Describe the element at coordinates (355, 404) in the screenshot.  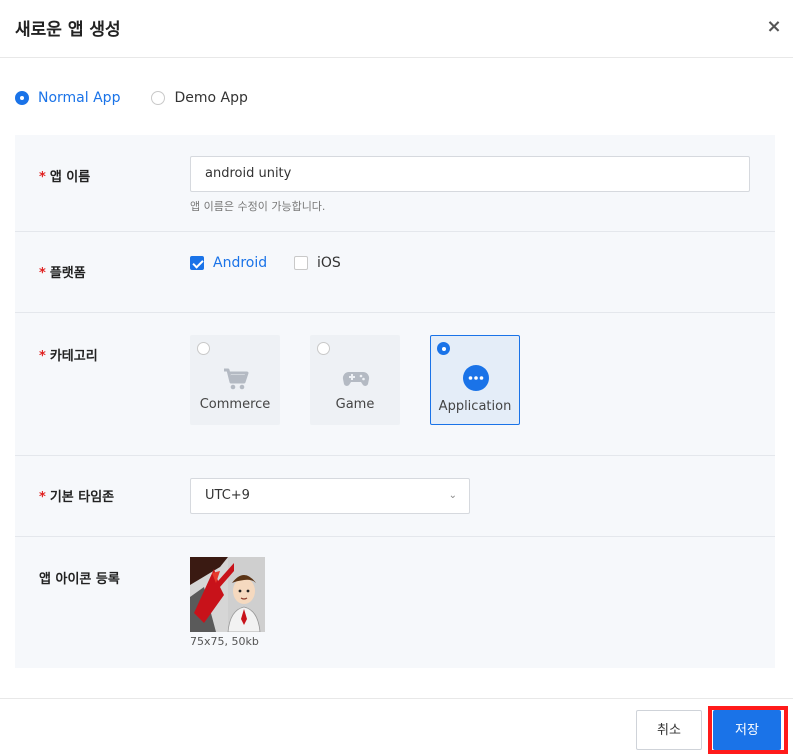
I see `category-game-label: Game` at that location.